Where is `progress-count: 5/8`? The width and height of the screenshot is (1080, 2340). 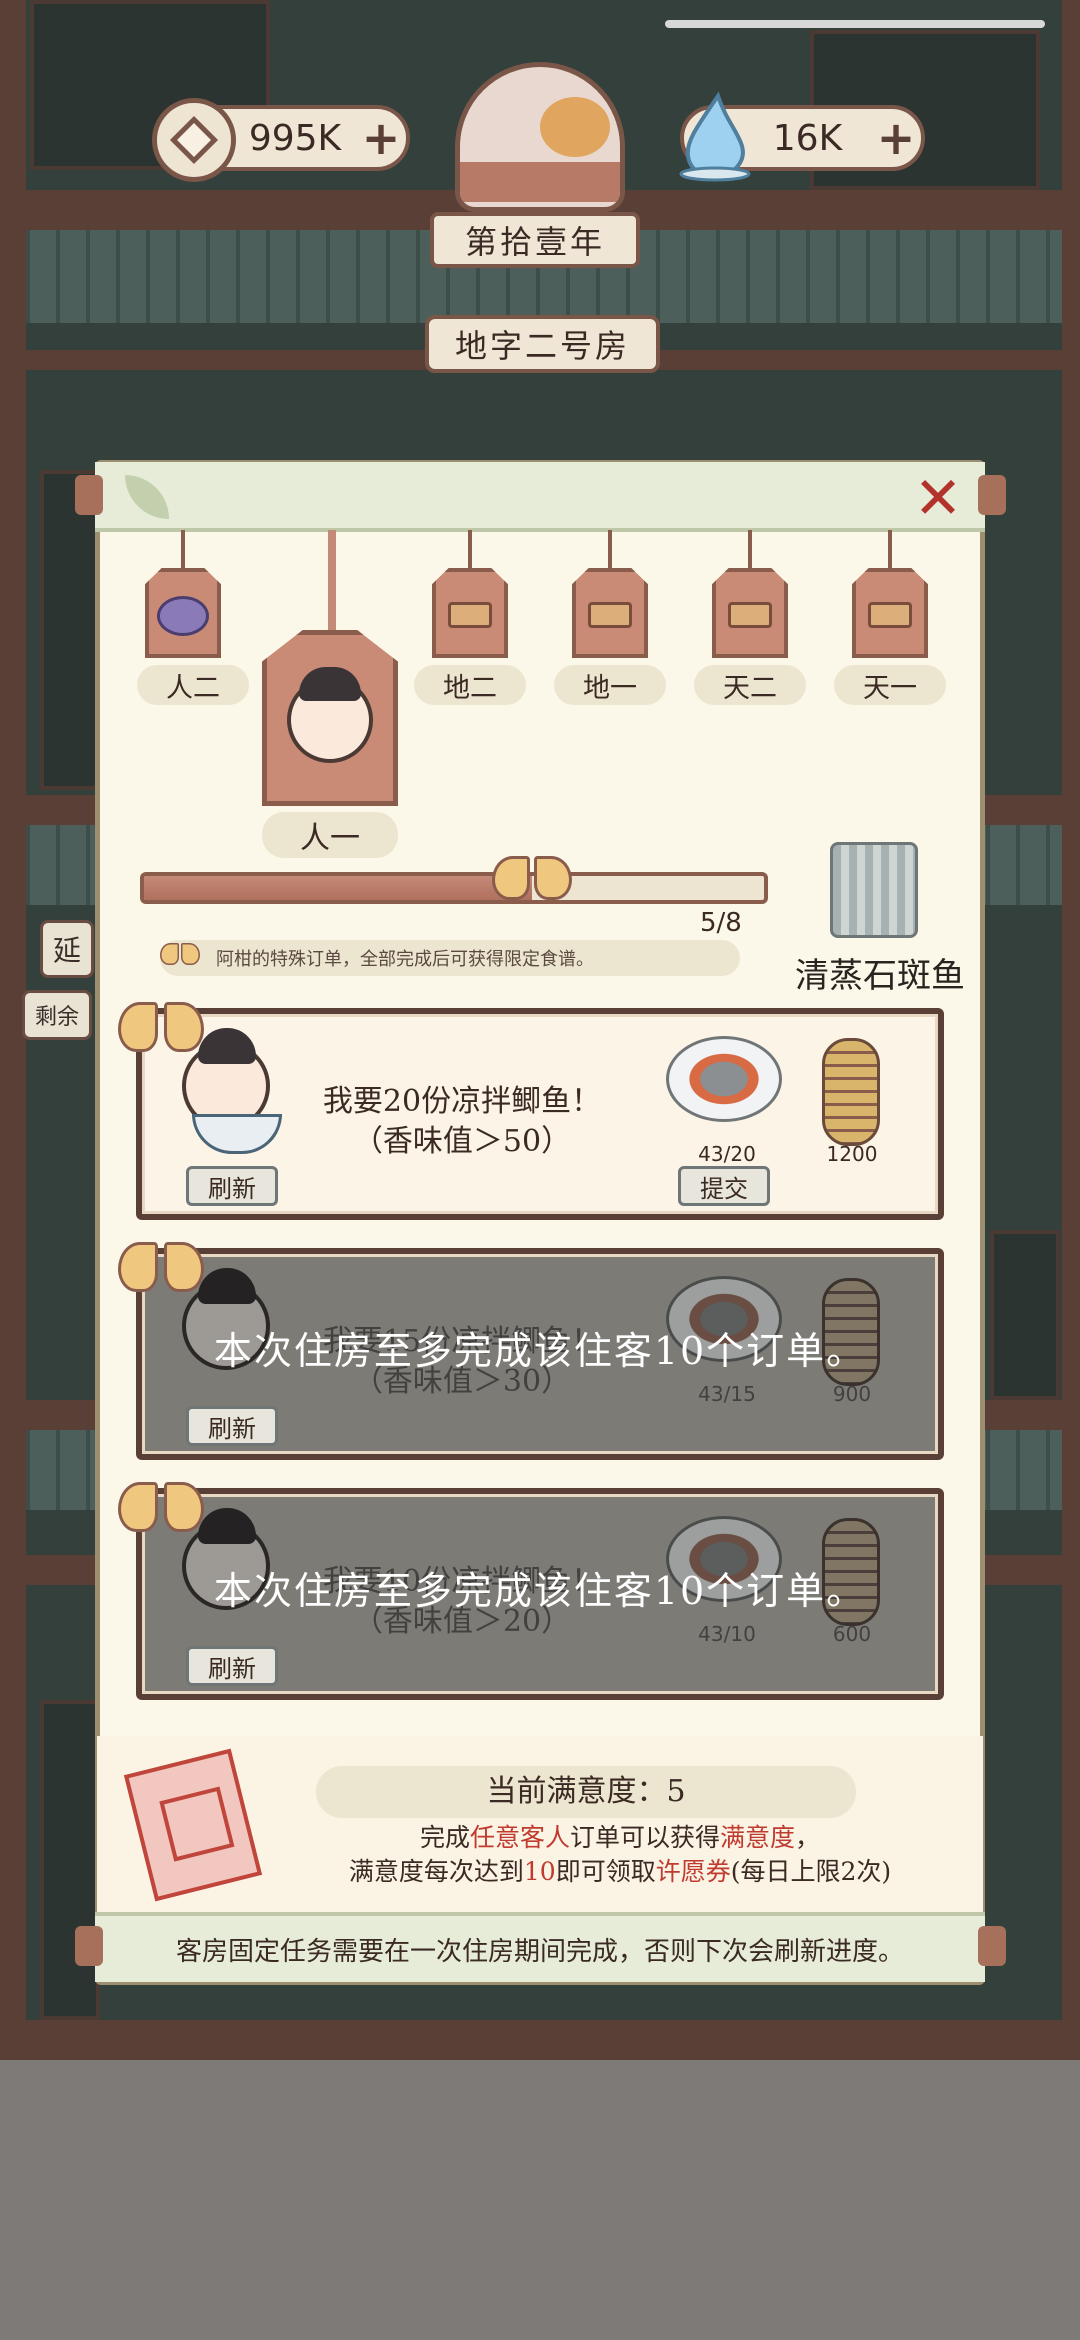 progress-count: 5/8 is located at coordinates (721, 923).